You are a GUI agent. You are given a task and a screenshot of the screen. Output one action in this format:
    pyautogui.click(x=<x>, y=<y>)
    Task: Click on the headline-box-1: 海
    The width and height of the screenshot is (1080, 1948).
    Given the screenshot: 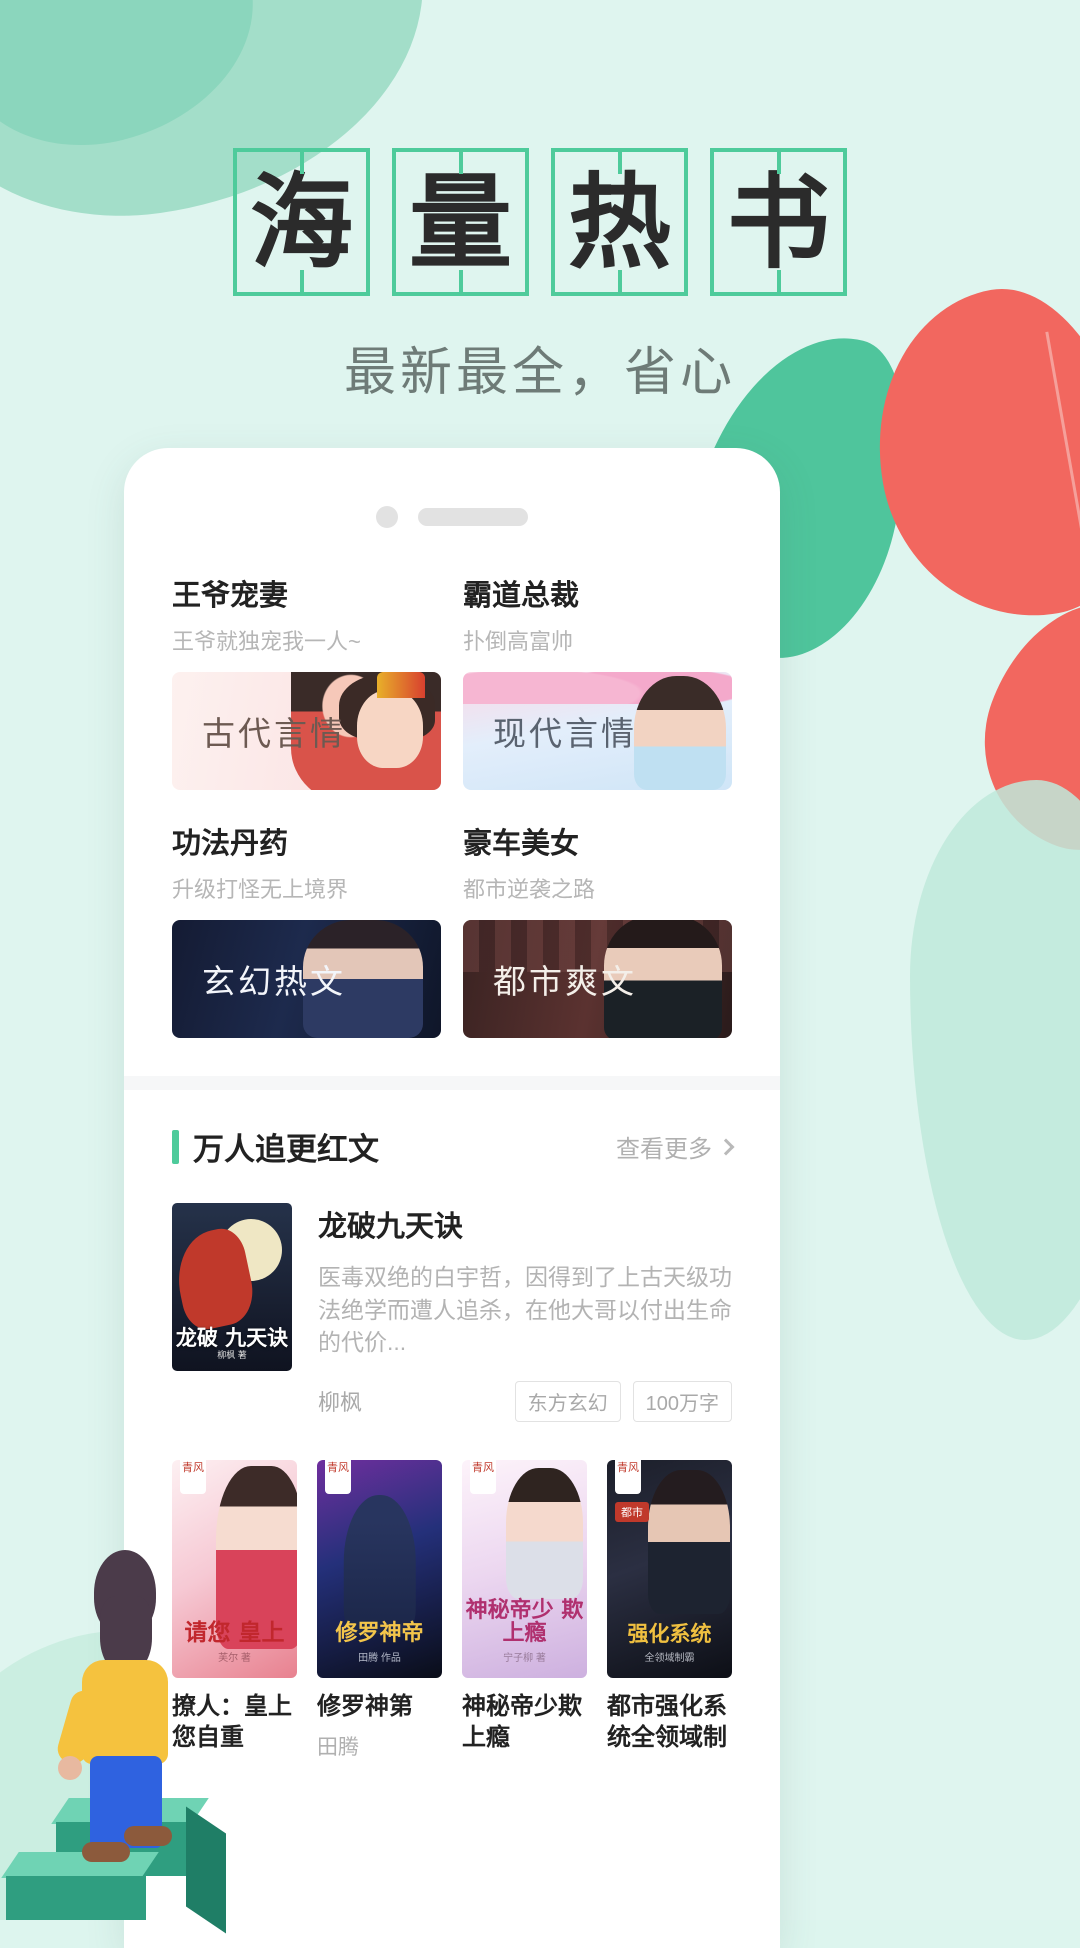 What is the action you would take?
    pyautogui.click(x=301, y=222)
    